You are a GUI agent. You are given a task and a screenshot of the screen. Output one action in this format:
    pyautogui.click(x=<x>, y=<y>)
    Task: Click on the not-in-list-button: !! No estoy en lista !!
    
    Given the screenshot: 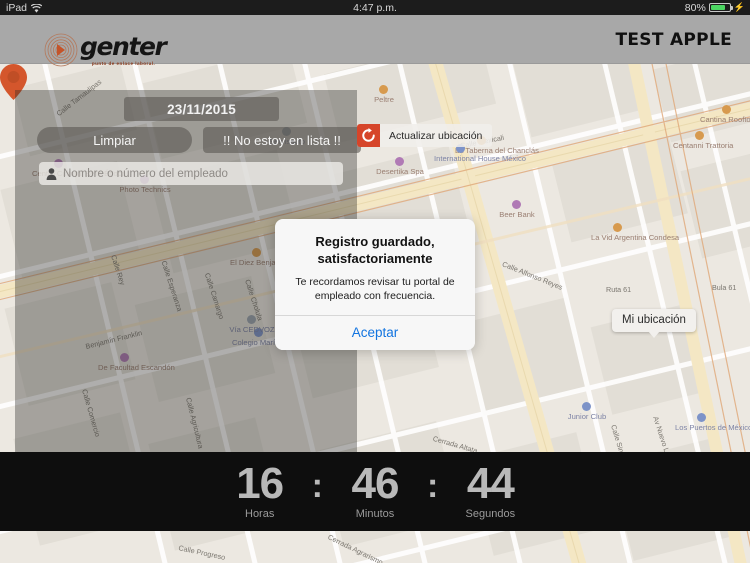 What is the action you would take?
    pyautogui.click(x=282, y=140)
    